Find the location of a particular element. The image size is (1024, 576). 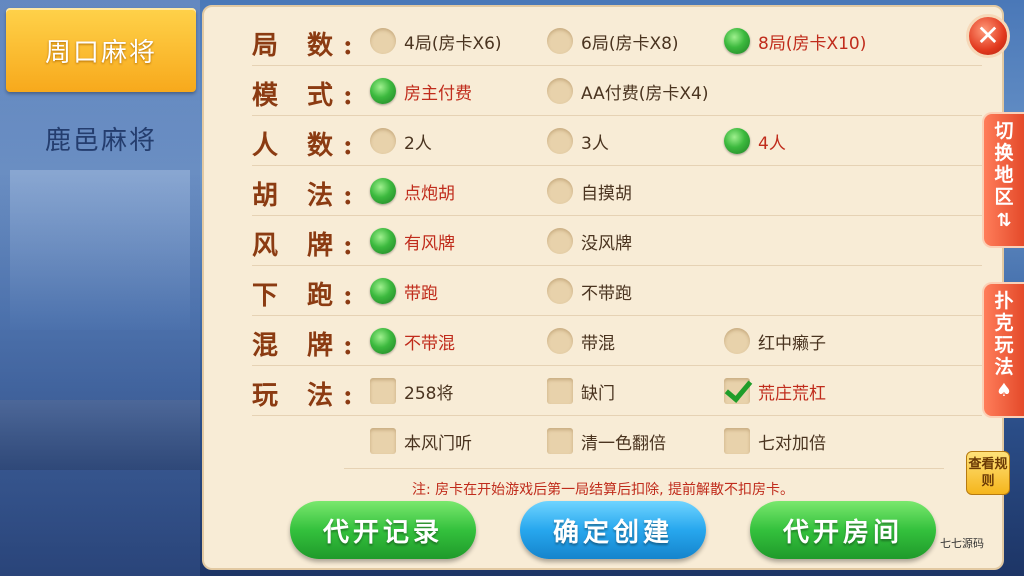

option-label: 没风牌 is located at coordinates (606, 243).